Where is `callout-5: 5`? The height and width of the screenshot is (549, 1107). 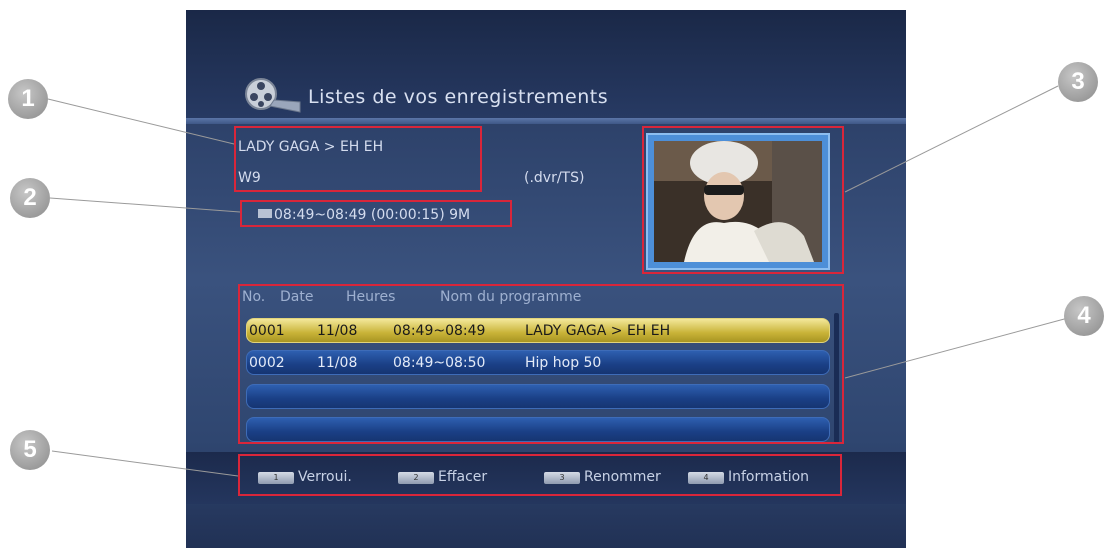 callout-5: 5 is located at coordinates (30, 450).